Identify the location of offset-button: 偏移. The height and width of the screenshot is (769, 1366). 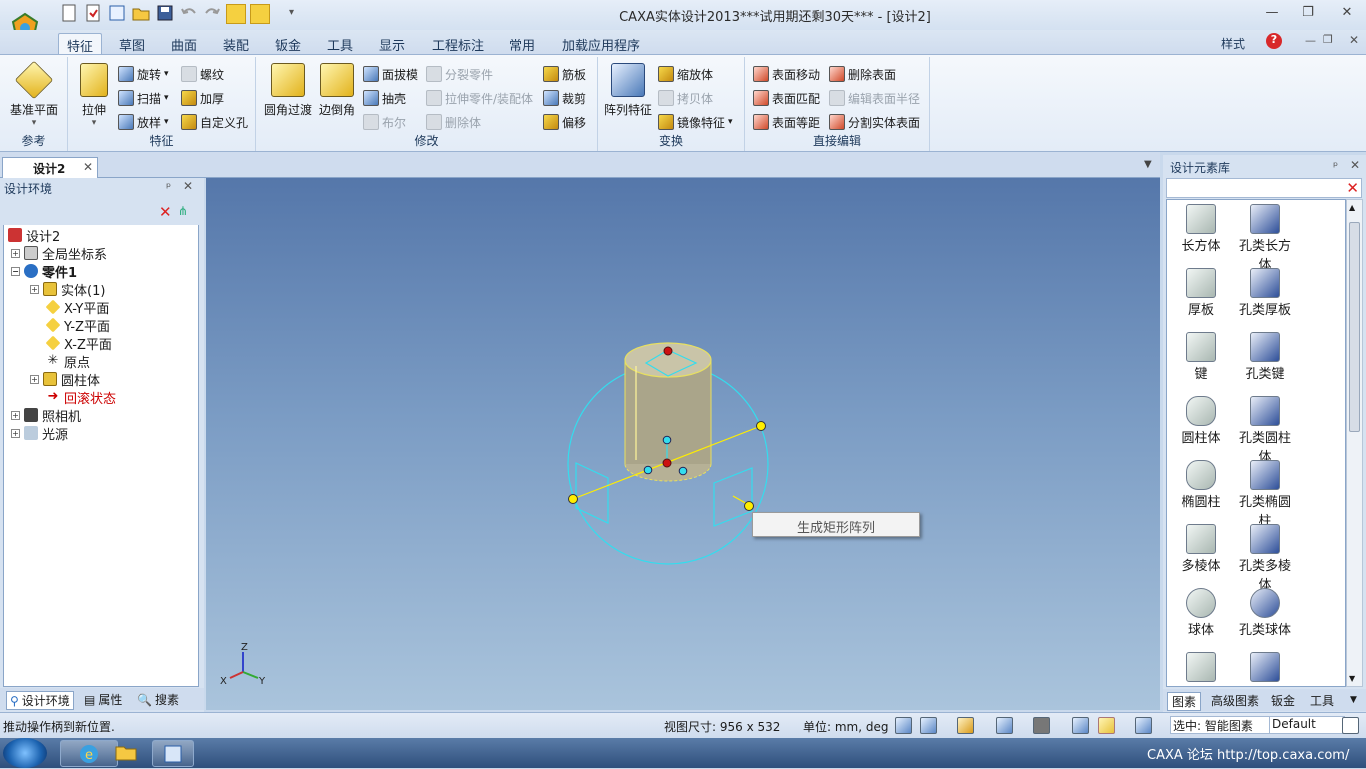
(564, 122).